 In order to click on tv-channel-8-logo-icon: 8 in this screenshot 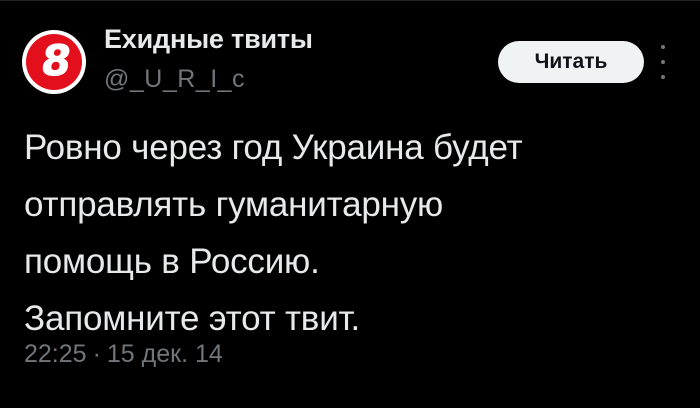, I will do `click(54, 62)`.